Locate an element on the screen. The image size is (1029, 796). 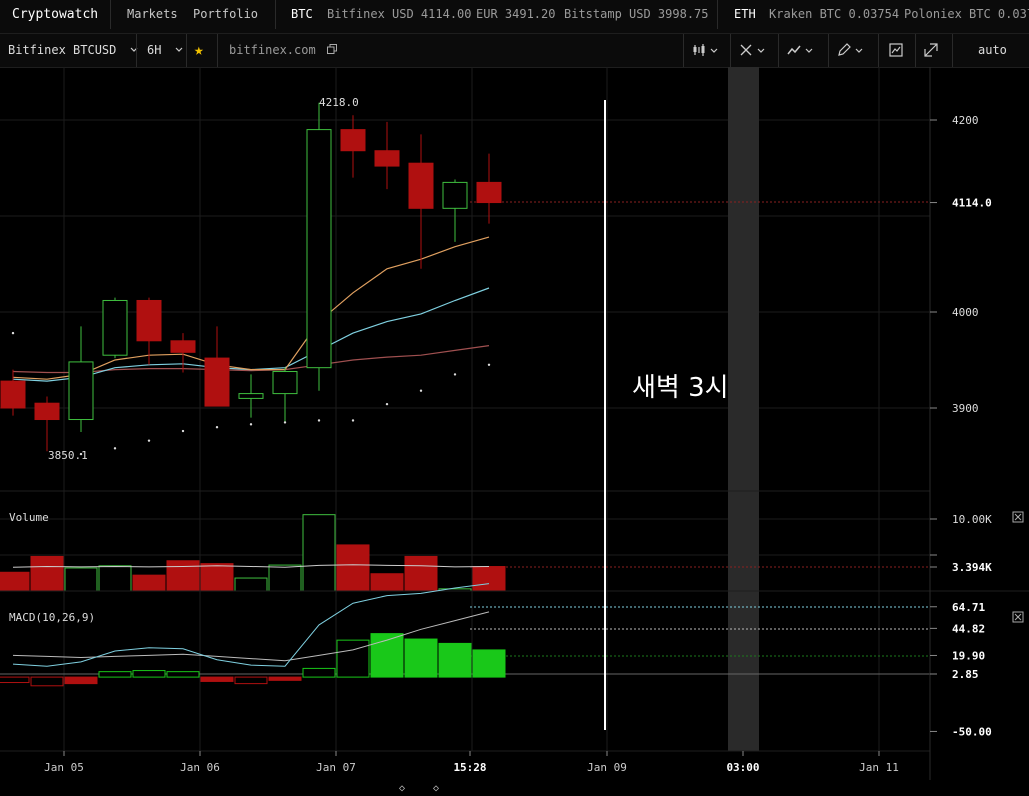
macd-label: MACD(10,26,9) is located at coordinates (52, 617).